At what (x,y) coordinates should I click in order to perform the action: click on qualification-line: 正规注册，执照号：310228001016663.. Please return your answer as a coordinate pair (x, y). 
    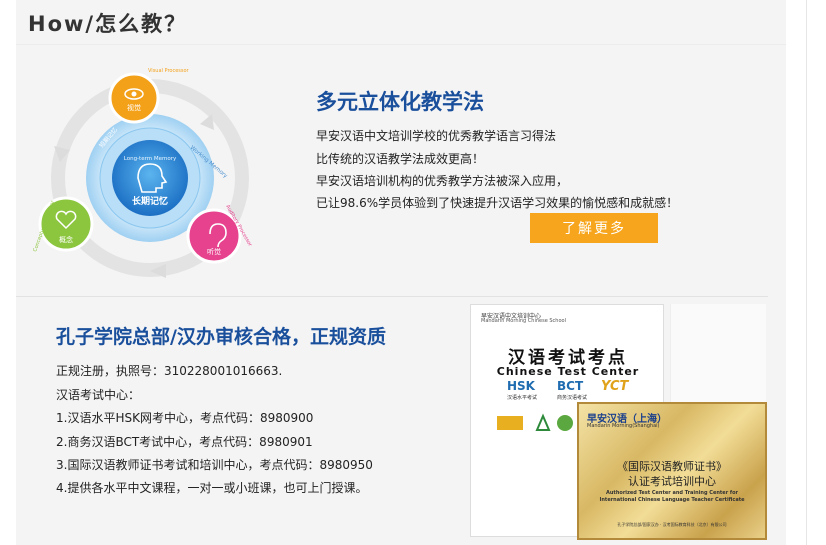
    Looking at the image, I should click on (169, 371).